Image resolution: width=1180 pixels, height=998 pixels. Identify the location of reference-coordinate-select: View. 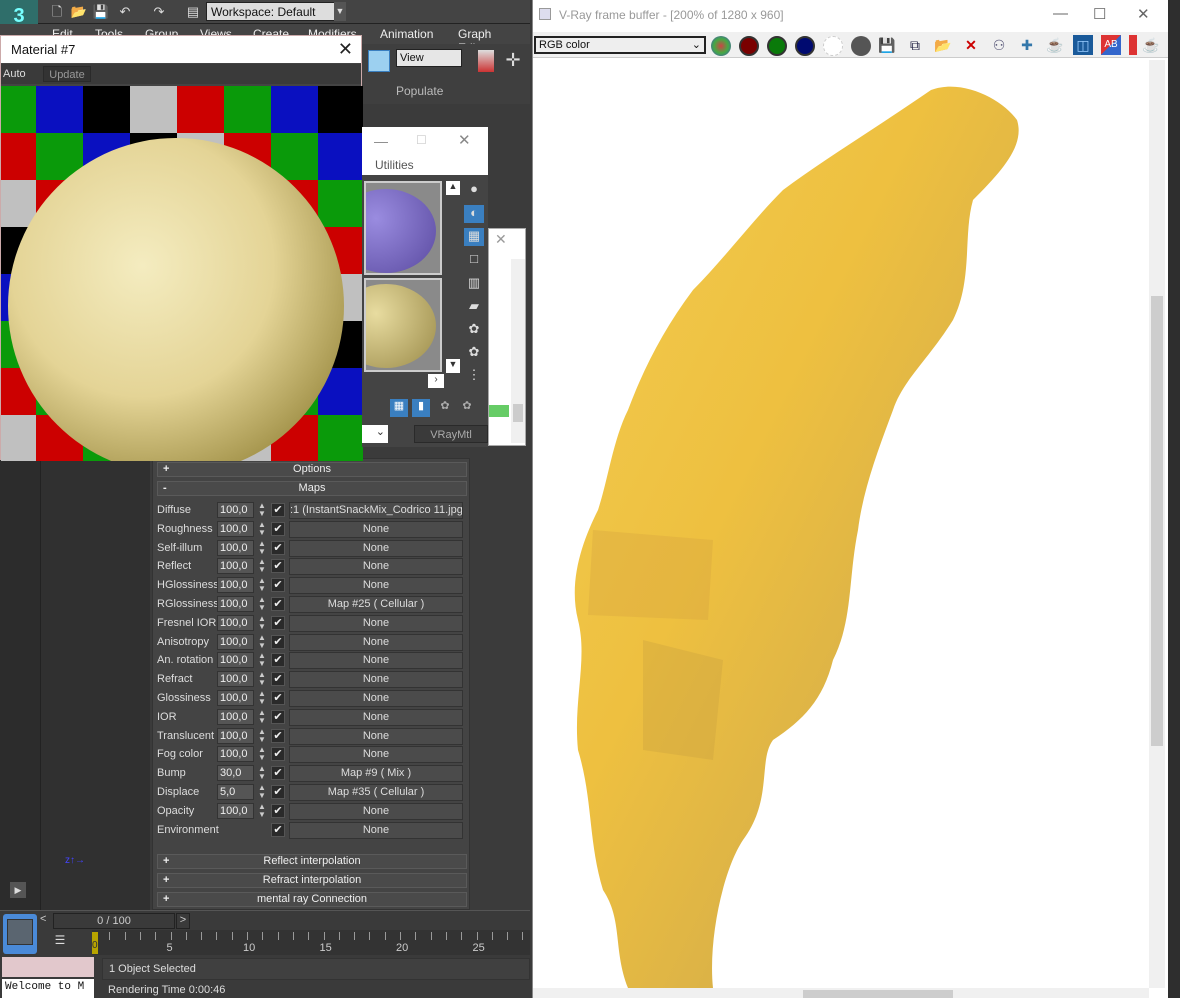
(429, 58).